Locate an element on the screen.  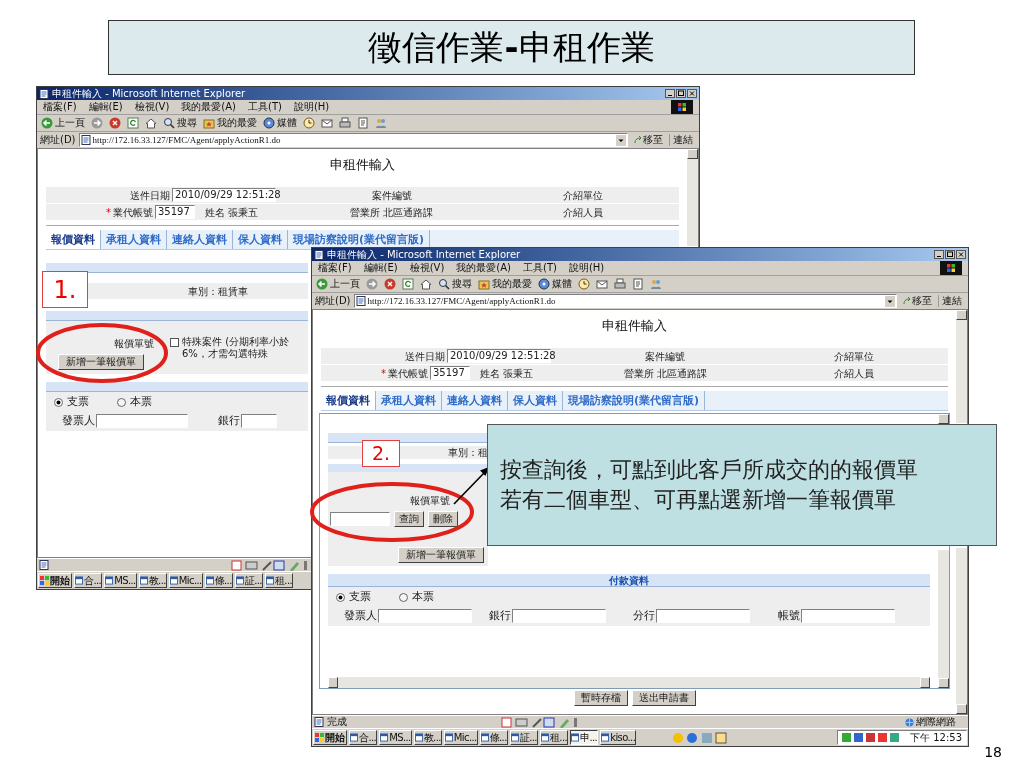
tab: 現場訪察說明(業代留言版) is located at coordinates (634, 400).